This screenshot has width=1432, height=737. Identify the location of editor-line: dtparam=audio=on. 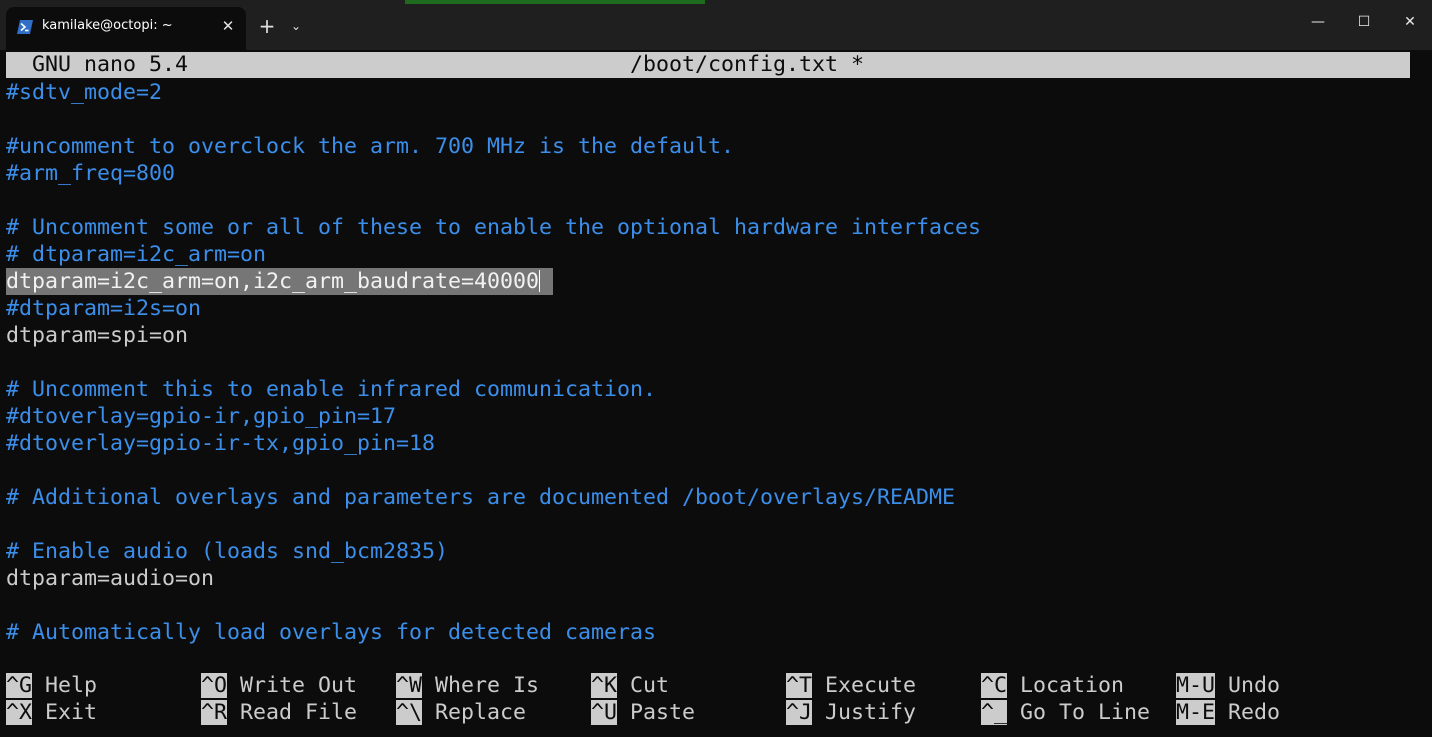
(110, 578).